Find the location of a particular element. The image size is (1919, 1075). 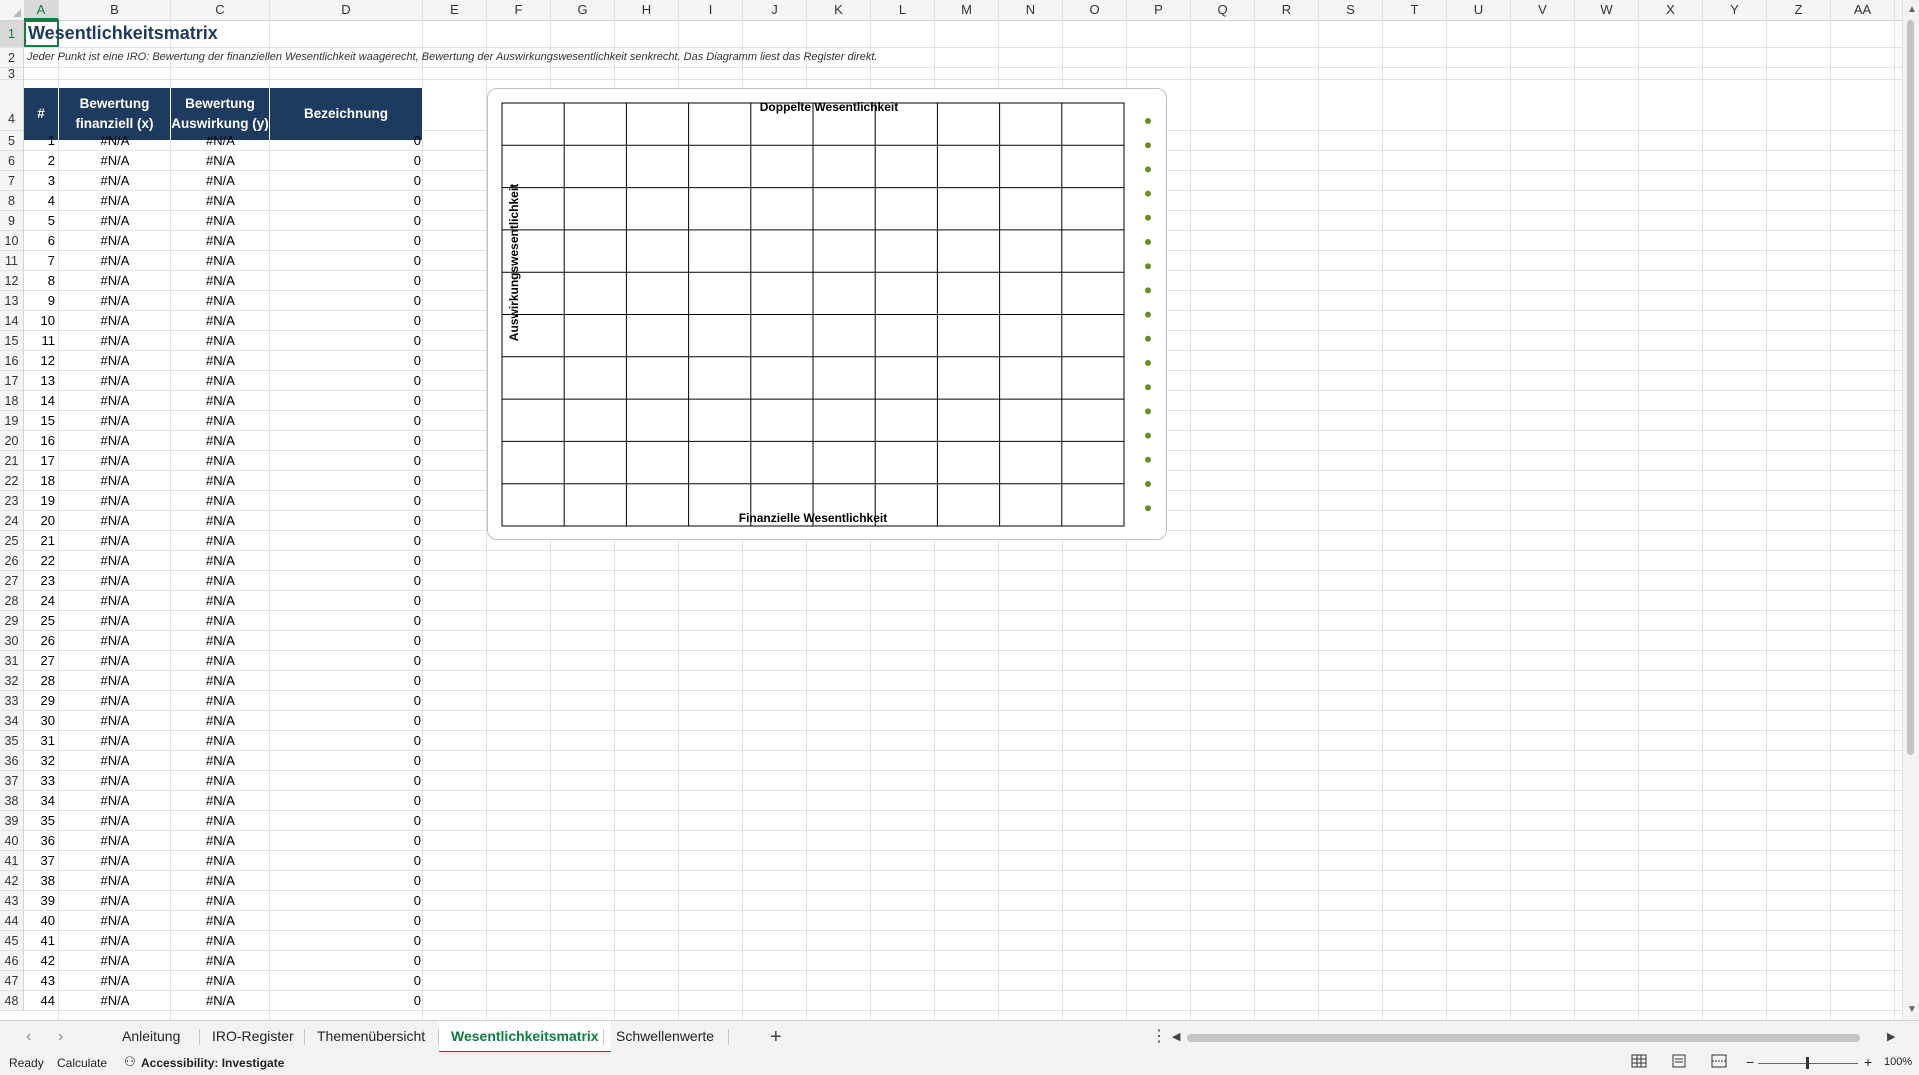

row-header-33: 33 is located at coordinates (12, 701).